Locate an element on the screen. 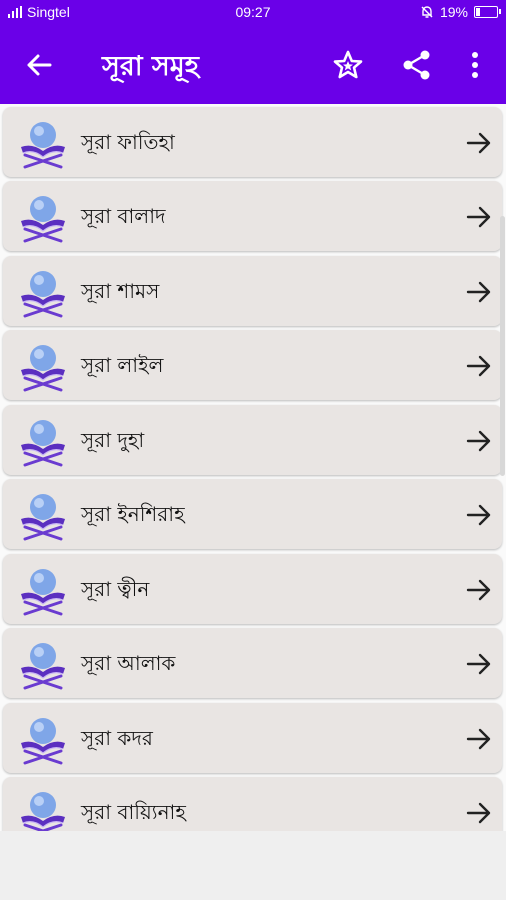 The height and width of the screenshot is (900, 506). list-item: সূরা লাইল is located at coordinates (252, 365).